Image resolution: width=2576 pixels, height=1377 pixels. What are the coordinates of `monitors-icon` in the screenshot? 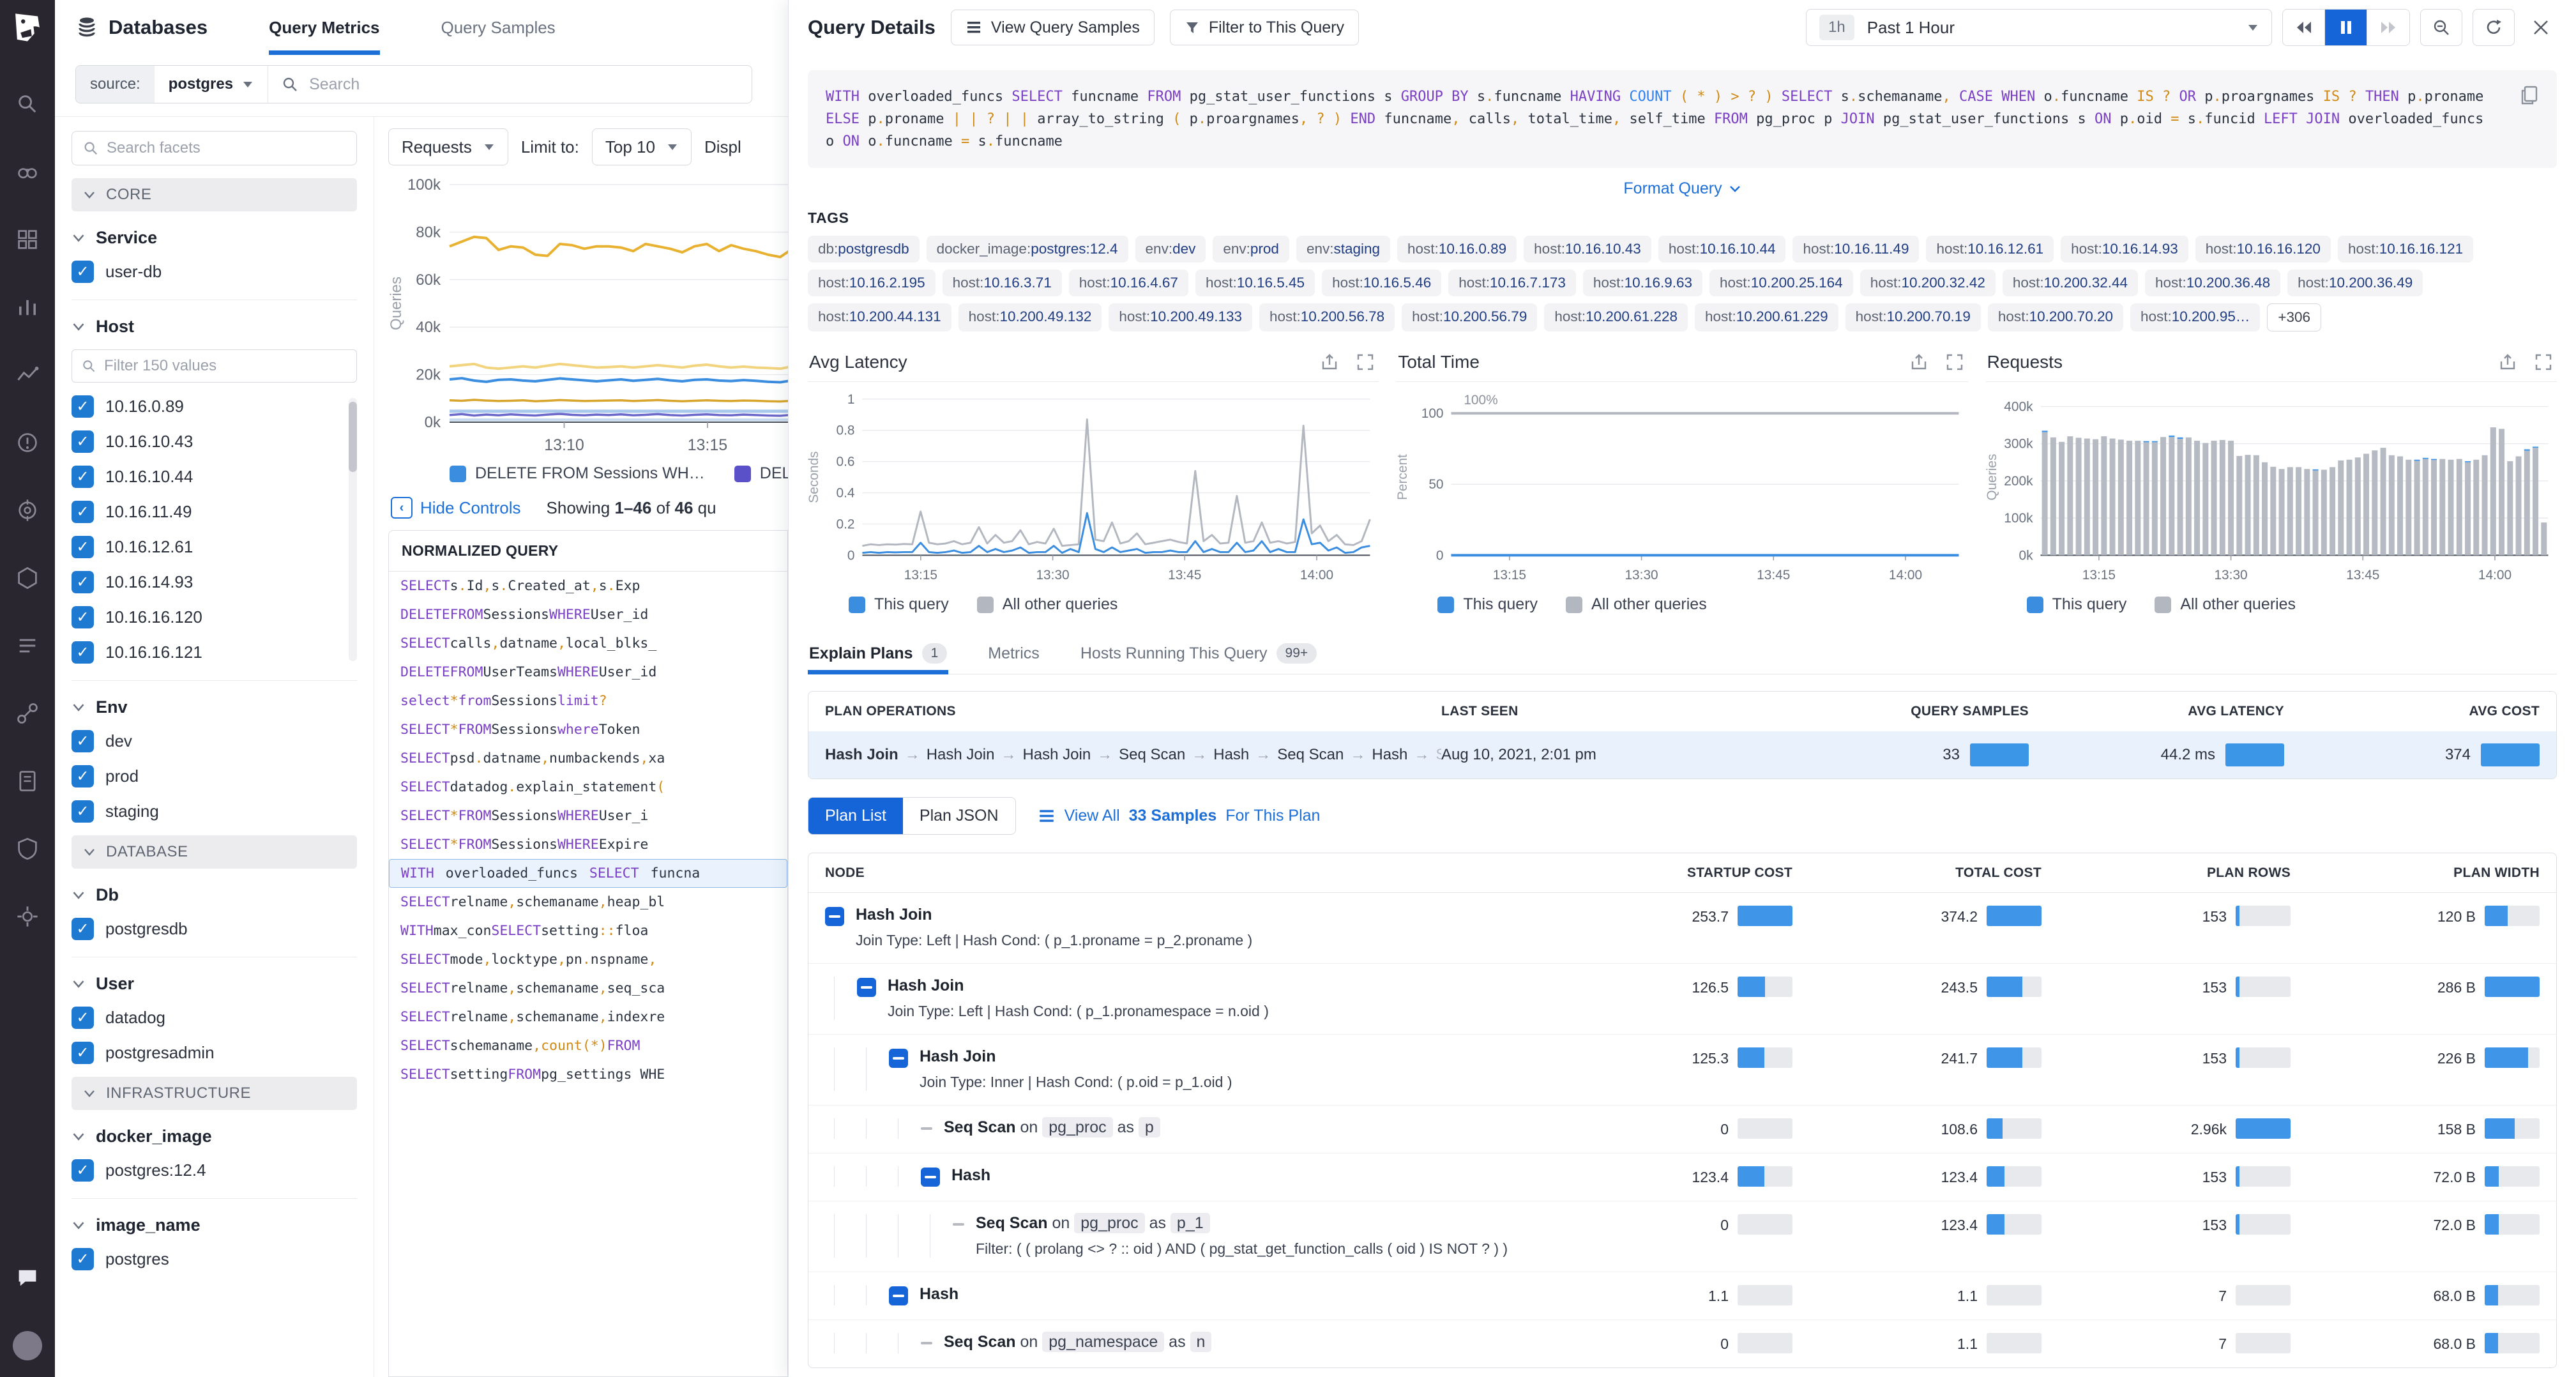 It's located at (27, 442).